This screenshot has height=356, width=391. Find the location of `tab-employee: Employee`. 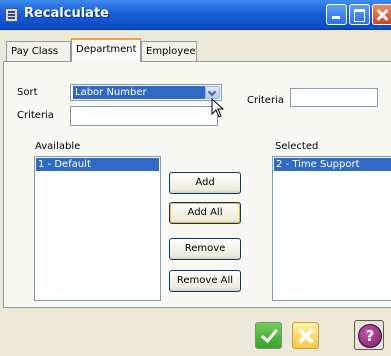

tab-employee: Employee is located at coordinates (169, 51).